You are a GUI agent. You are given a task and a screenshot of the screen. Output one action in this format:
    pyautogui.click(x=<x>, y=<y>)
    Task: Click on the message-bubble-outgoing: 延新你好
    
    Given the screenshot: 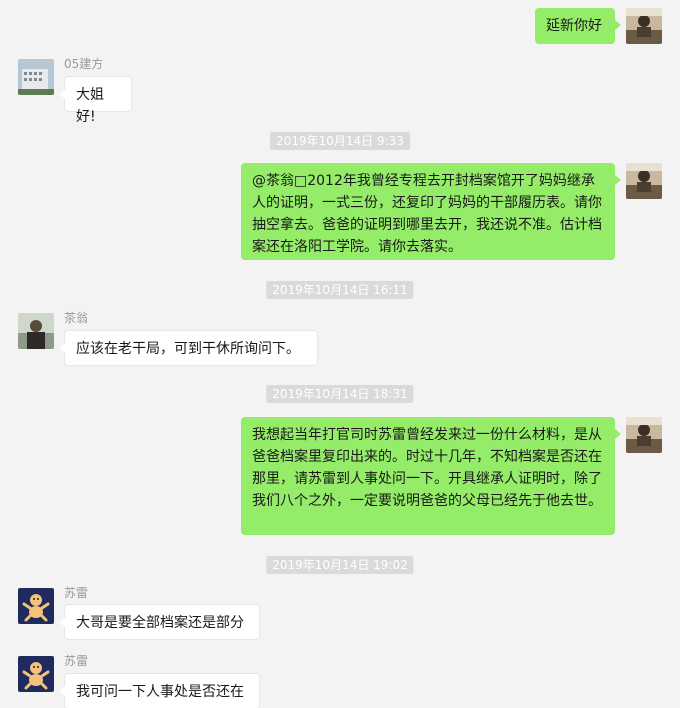 What is the action you would take?
    pyautogui.click(x=578, y=26)
    